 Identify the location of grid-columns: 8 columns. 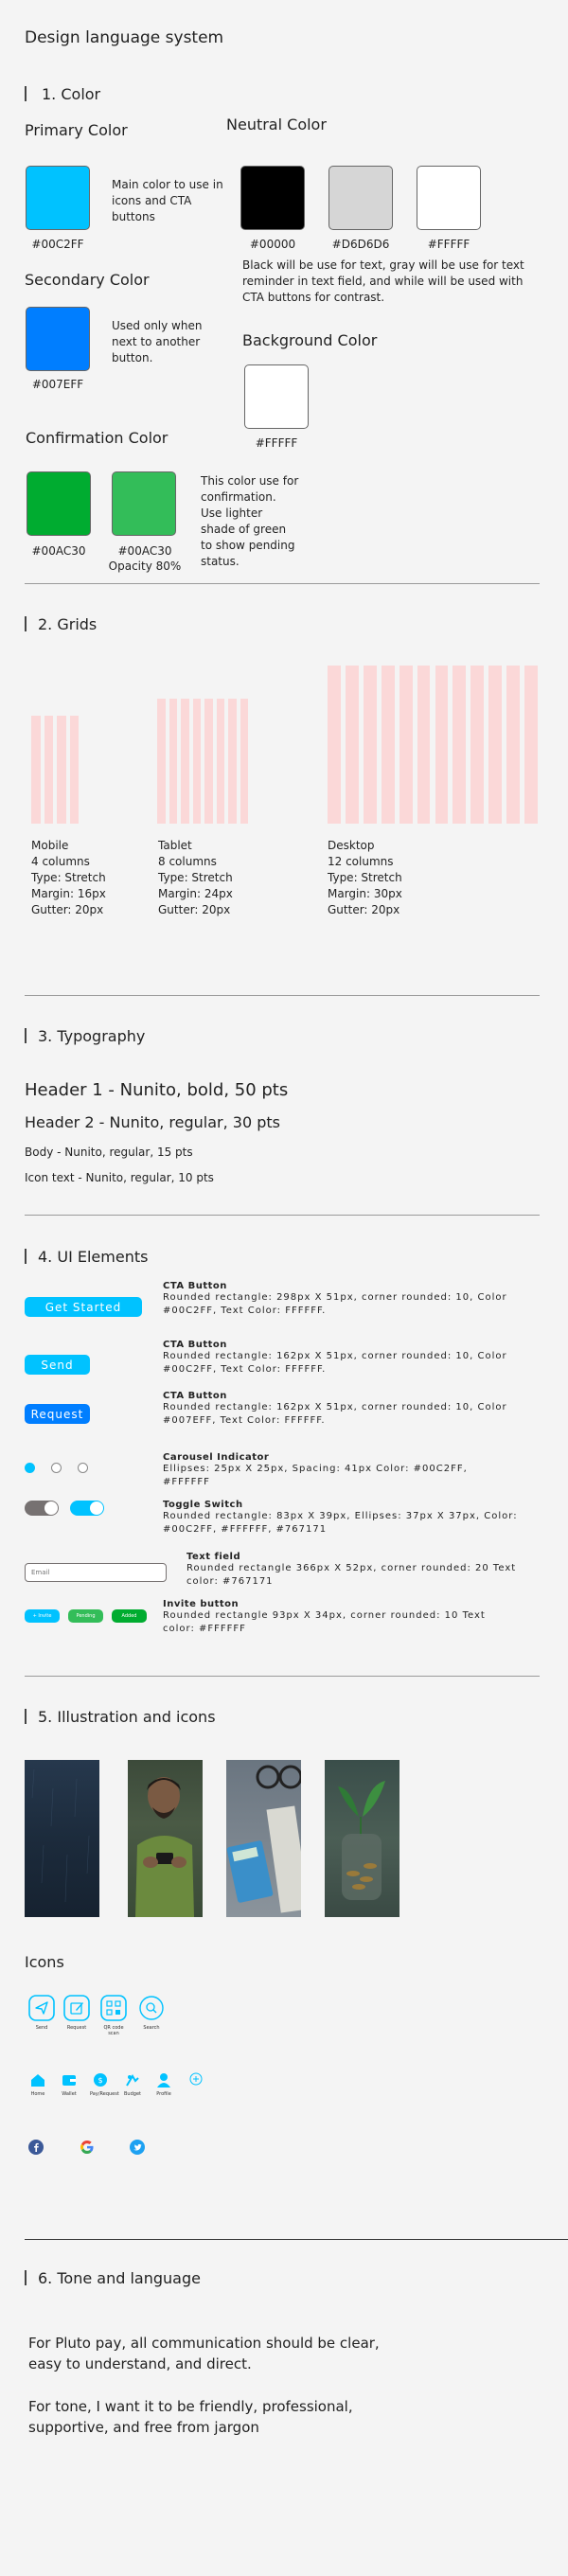
(187, 861).